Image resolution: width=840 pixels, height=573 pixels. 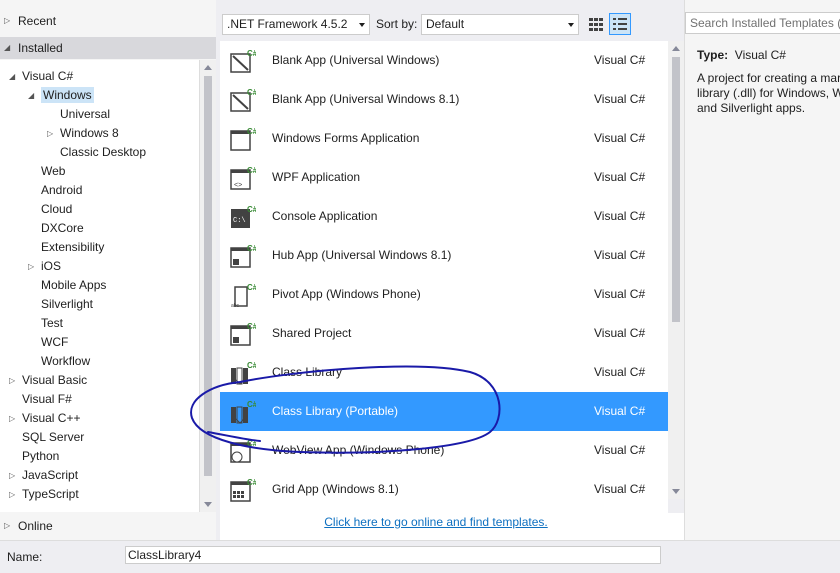 What do you see at coordinates (41, 76) in the screenshot?
I see `tree-item: ◢ Visual C#` at bounding box center [41, 76].